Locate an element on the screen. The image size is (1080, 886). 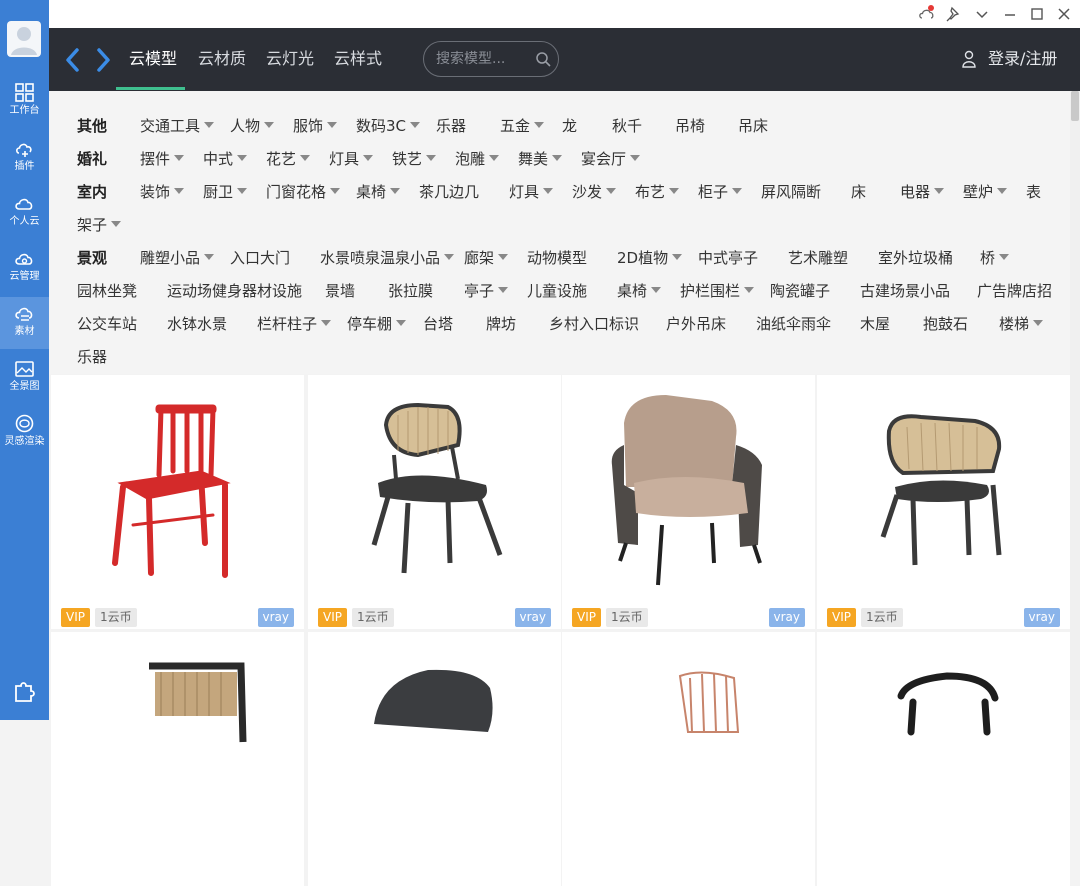
category-item: 室外垃圾桶 is located at coordinates (915, 258).